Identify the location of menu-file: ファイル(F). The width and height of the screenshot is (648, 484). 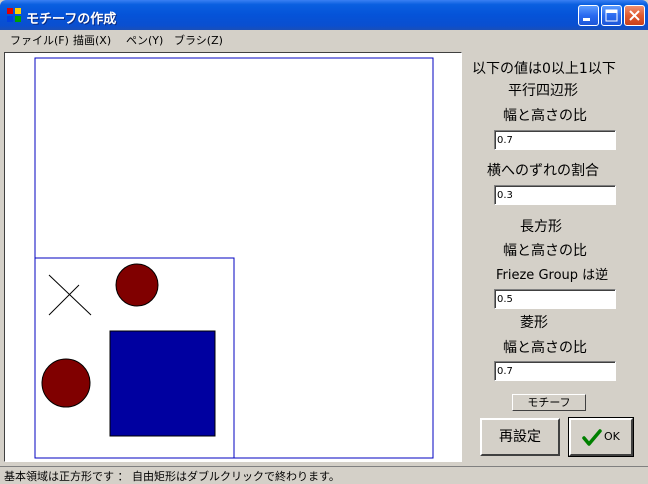
(39, 40).